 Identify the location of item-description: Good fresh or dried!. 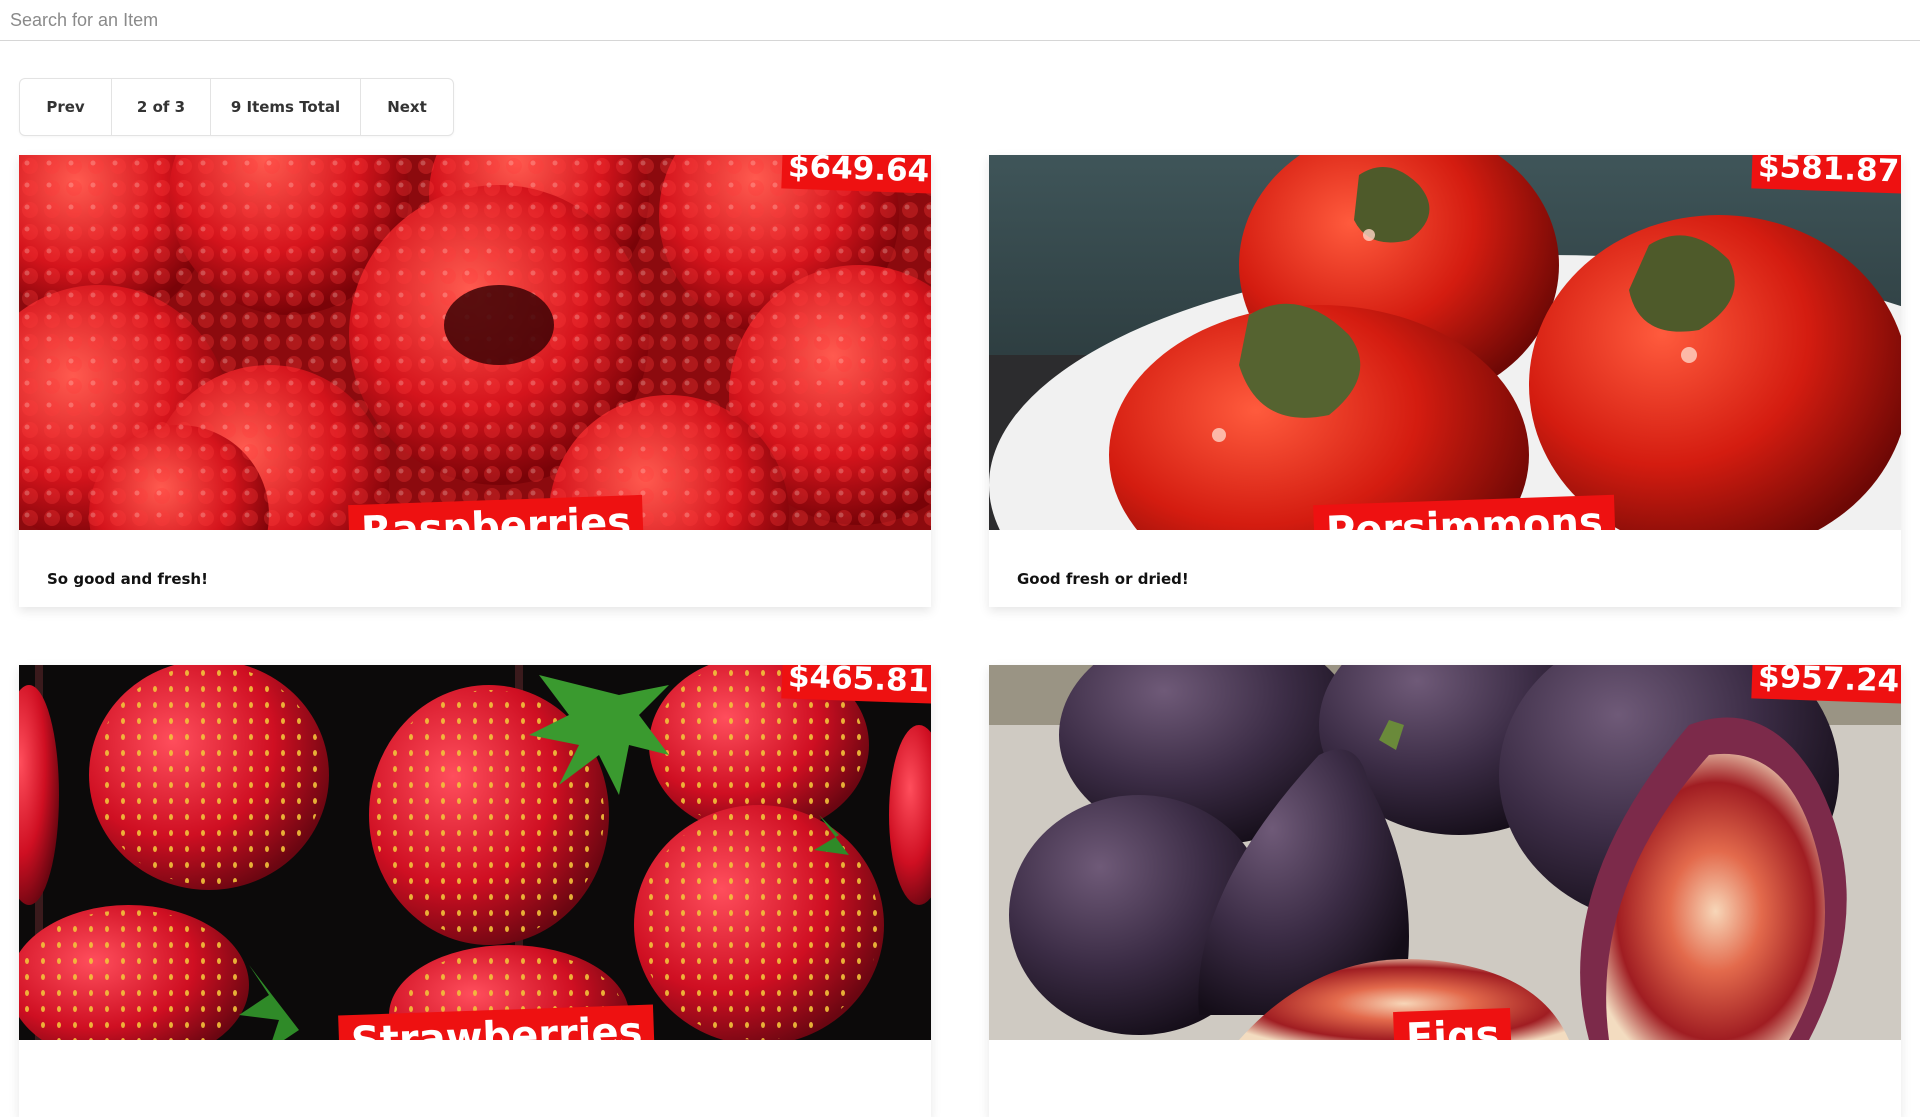
(1103, 579).